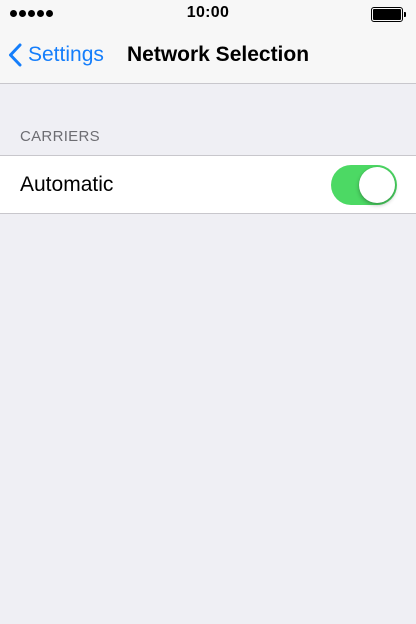 The image size is (416, 624). I want to click on automatic-label: Automatic, so click(67, 184).